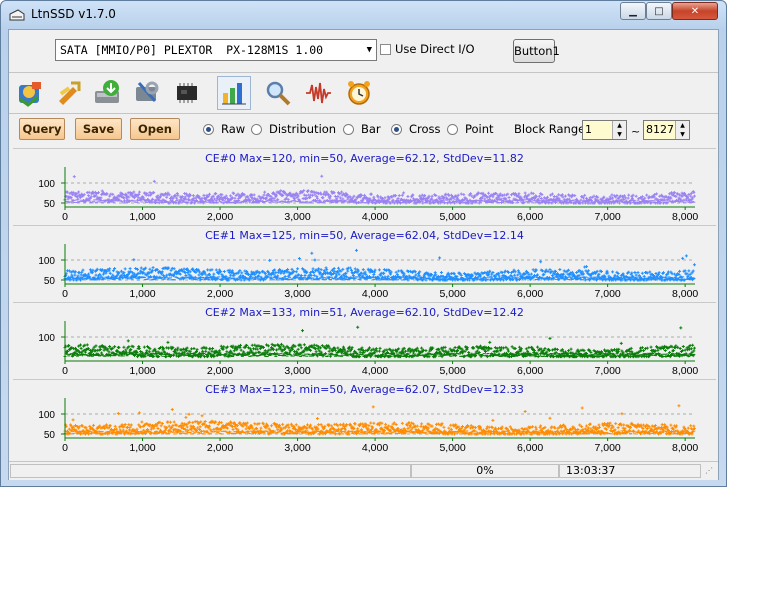 This screenshot has width=768, height=614. I want to click on use-direct-io-label: Use Direct I/O, so click(435, 49).